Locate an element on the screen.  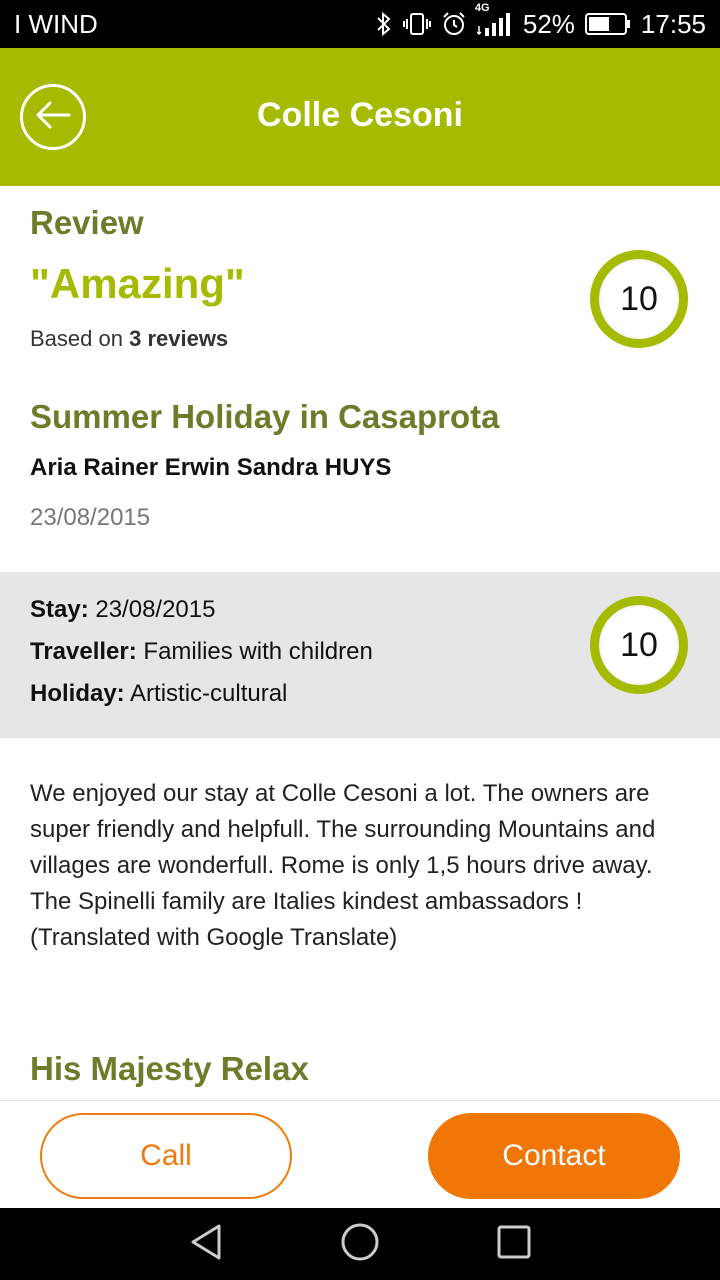
clock: 17:55 is located at coordinates (673, 23).